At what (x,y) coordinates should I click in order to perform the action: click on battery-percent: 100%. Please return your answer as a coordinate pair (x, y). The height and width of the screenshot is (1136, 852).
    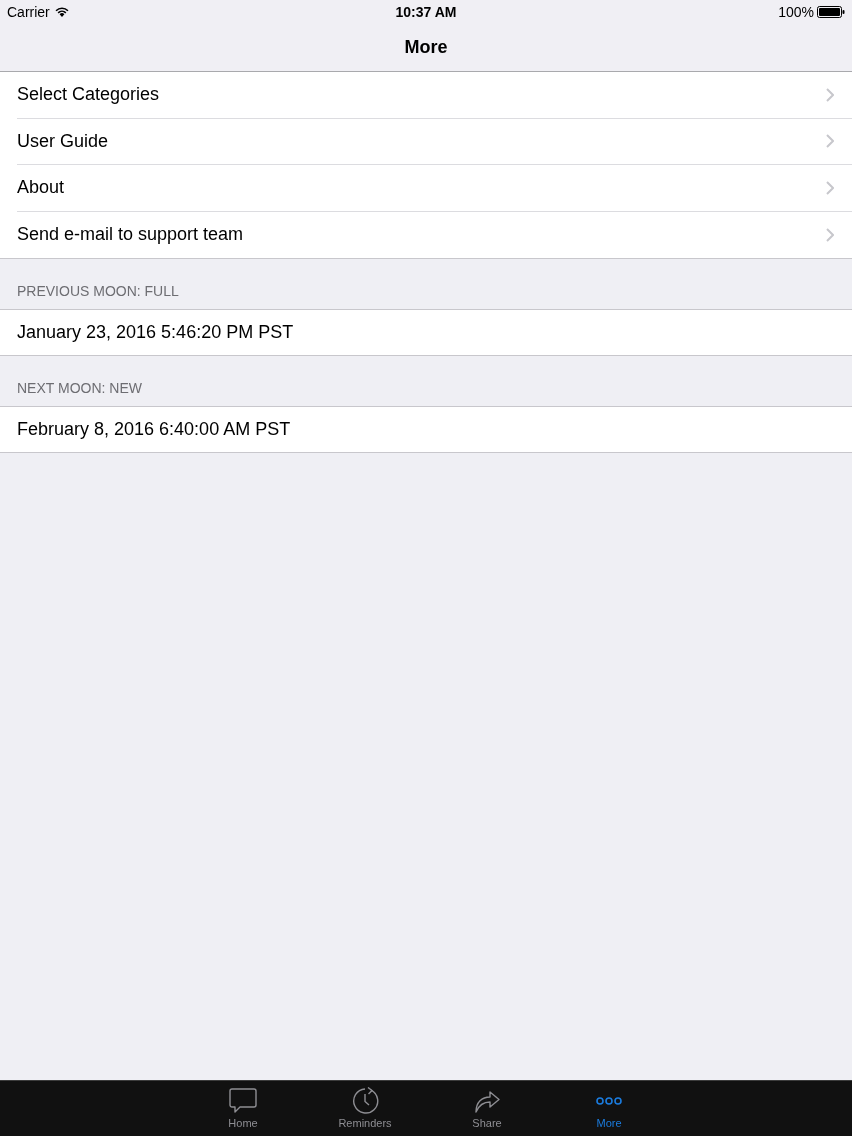
    Looking at the image, I should click on (796, 11).